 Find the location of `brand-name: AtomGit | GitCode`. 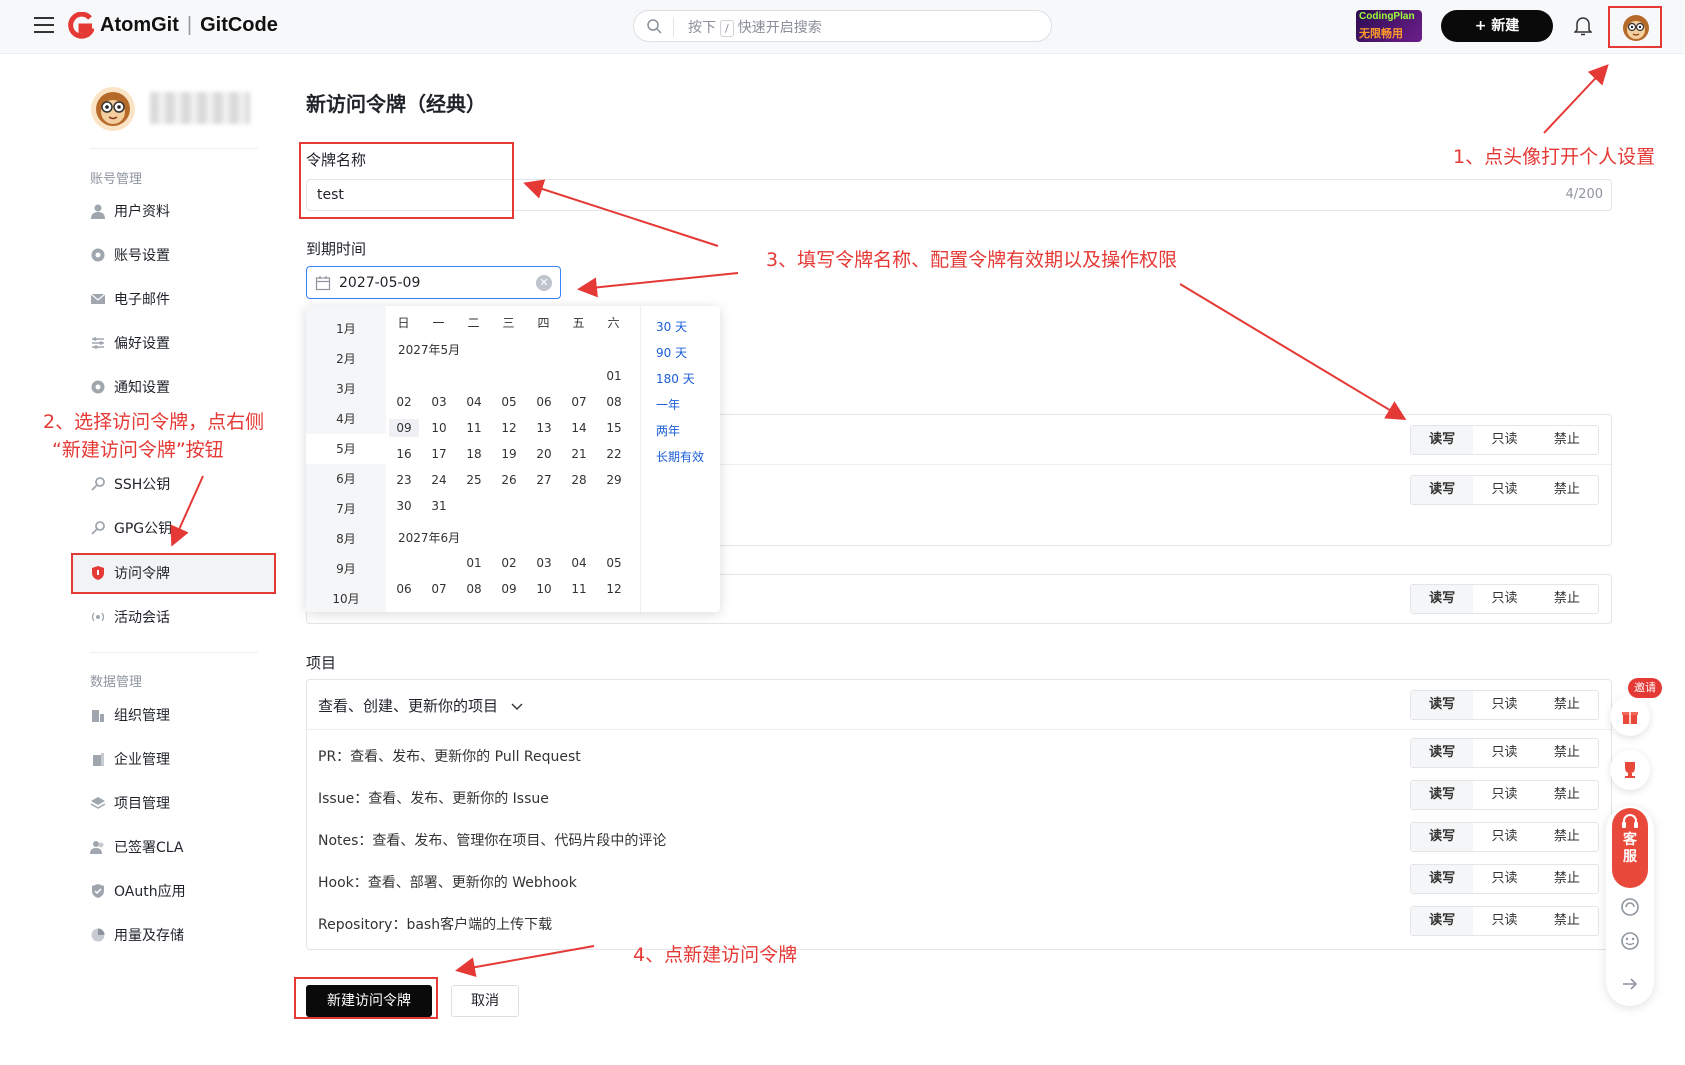

brand-name: AtomGit | GitCode is located at coordinates (189, 25).